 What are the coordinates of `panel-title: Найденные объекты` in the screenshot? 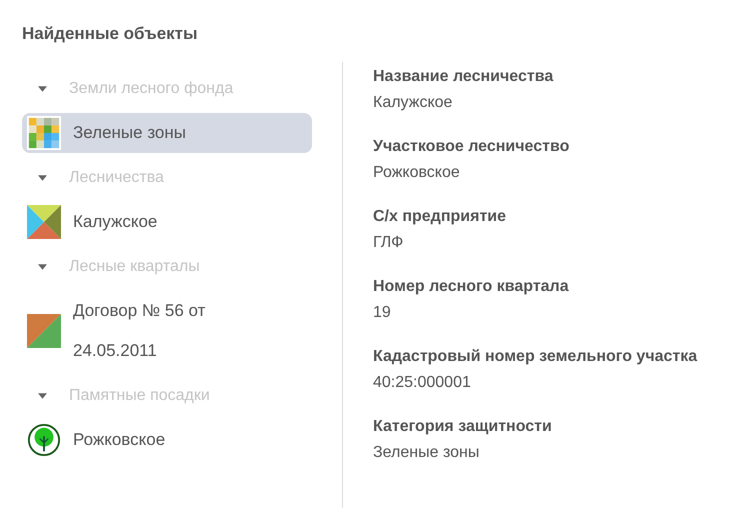 It's located at (110, 34).